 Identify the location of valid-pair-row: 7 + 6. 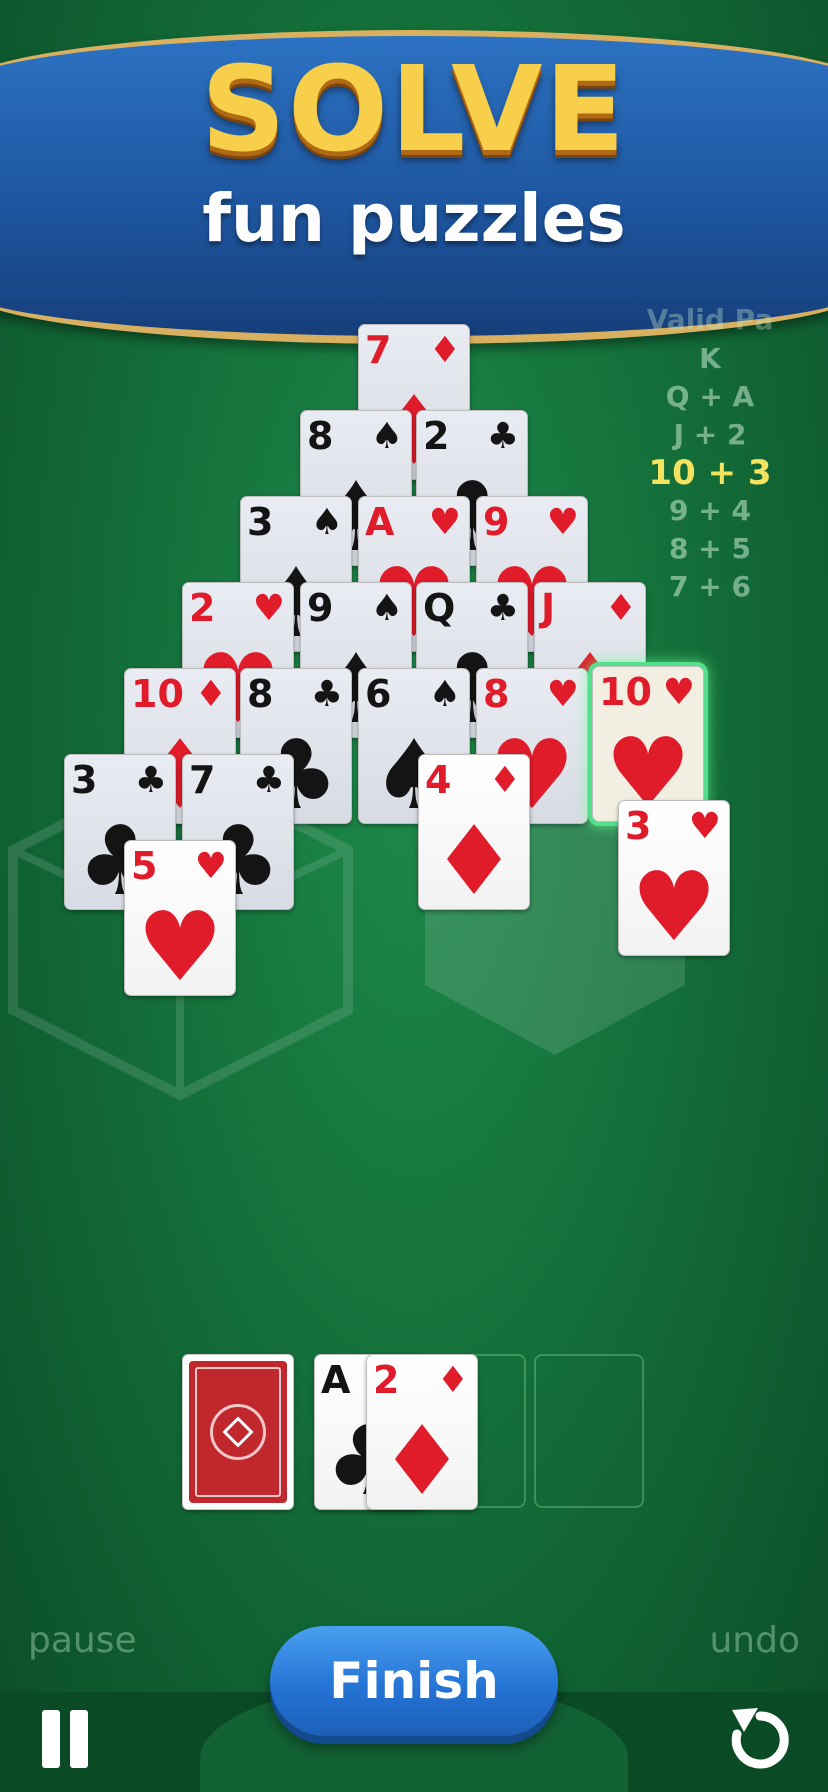
(710, 586).